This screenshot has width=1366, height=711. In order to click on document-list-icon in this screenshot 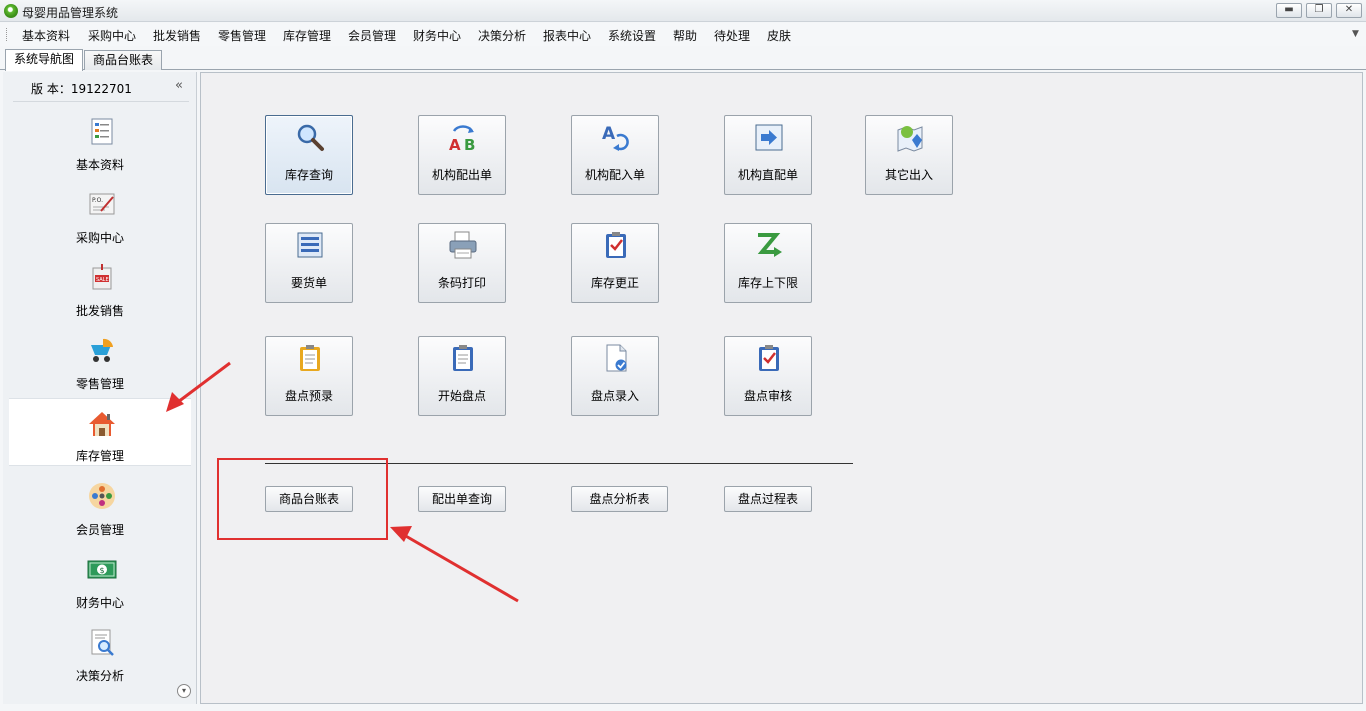, I will do `click(102, 131)`.